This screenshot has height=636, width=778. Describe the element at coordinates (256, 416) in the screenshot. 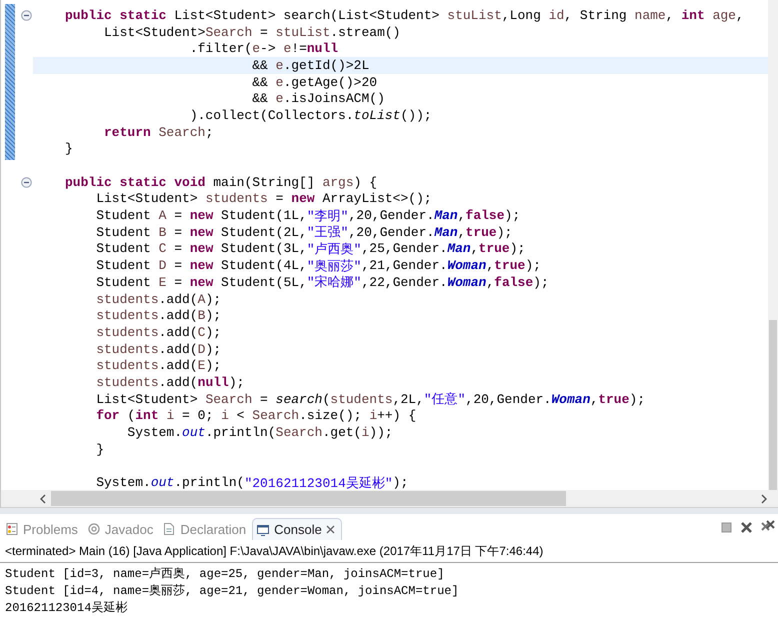

I see `code-line: for (int i = 0; i < Search.size(); i++) {` at that location.